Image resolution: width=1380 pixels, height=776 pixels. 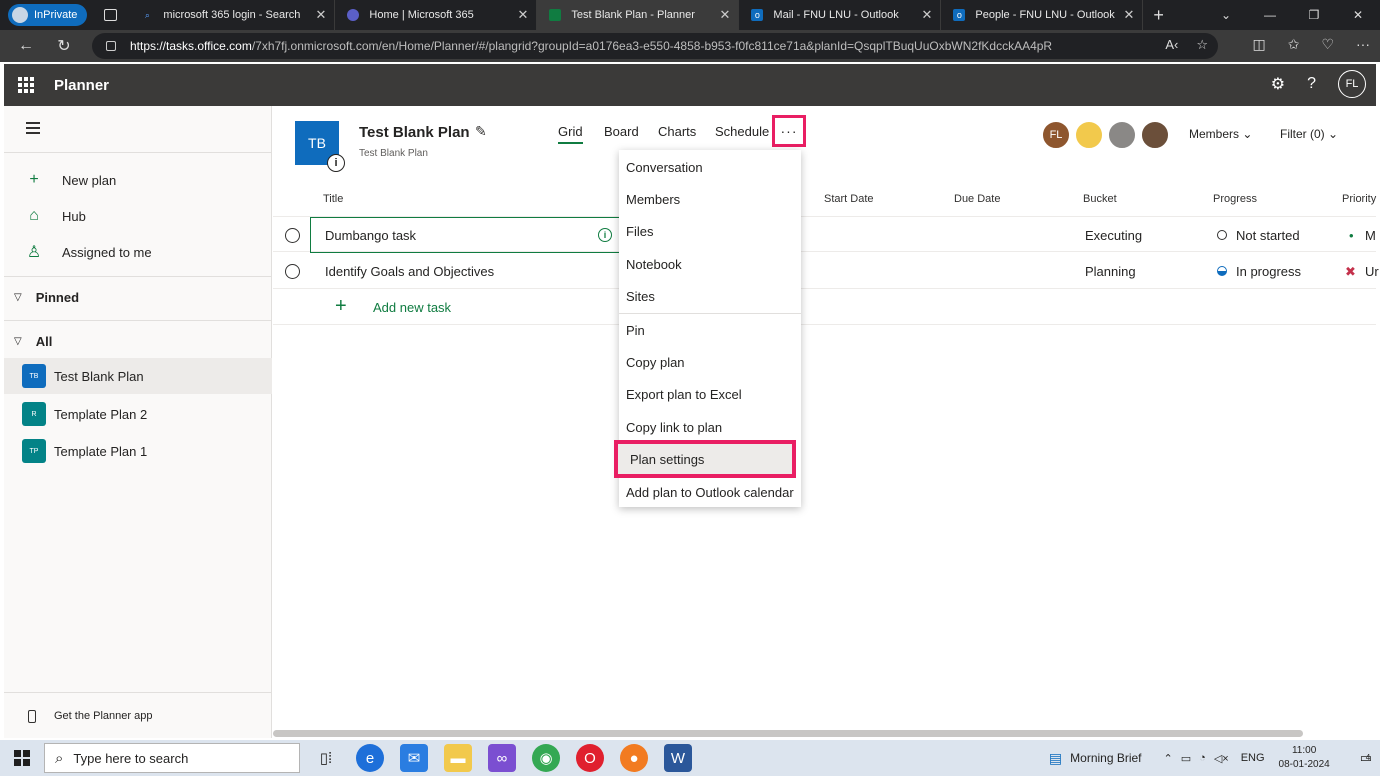 I want to click on plan-item-test-blank-plan: TB Test Blank Plan, so click(x=138, y=376).